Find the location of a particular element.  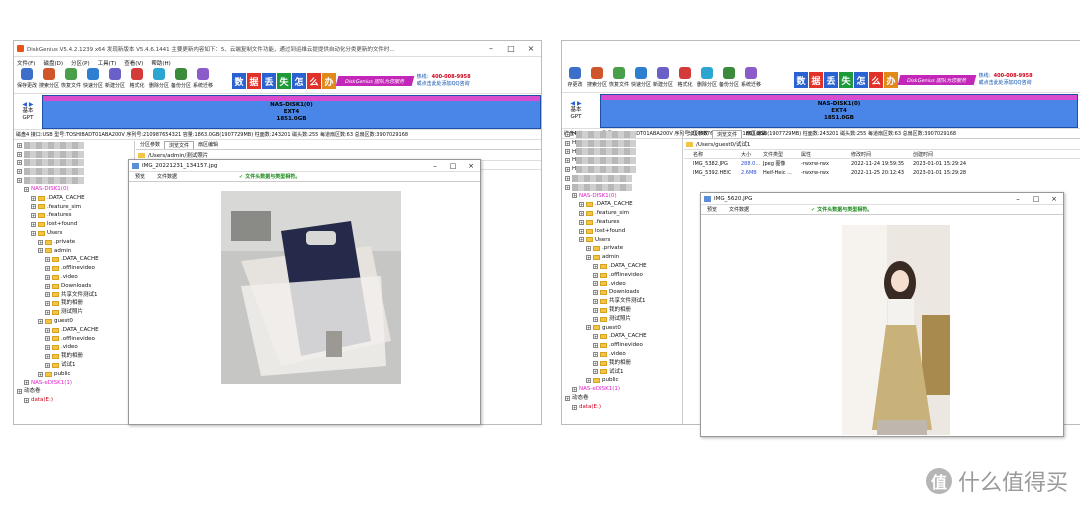

menu-item: 帮助(H) is located at coordinates (160, 63).